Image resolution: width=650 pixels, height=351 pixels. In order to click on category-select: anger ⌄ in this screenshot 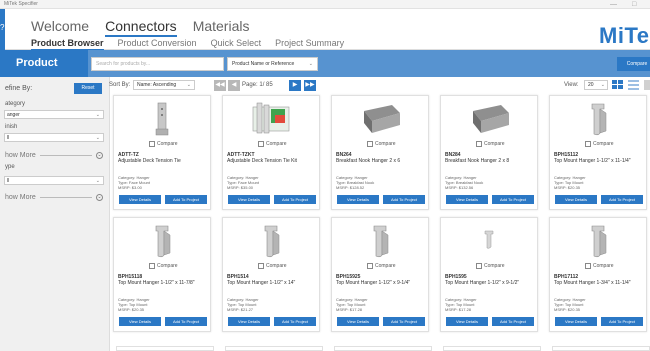, I will do `click(54, 114)`.